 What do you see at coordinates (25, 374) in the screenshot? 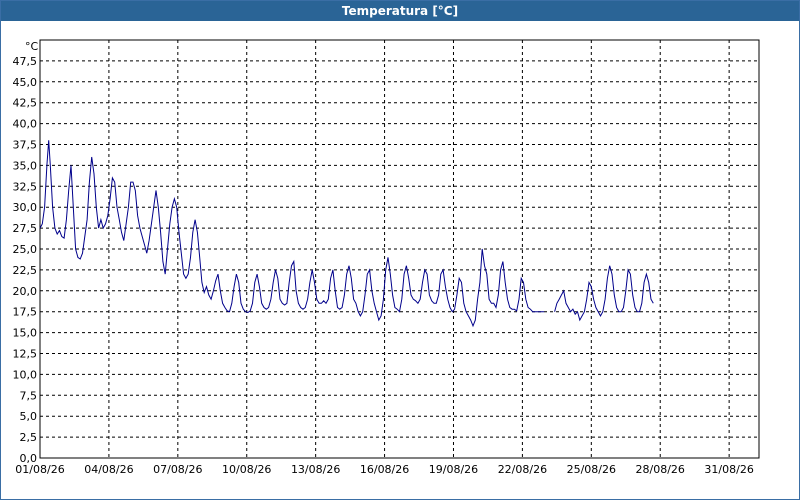
I see `y-tick-label: 10,0` at bounding box center [25, 374].